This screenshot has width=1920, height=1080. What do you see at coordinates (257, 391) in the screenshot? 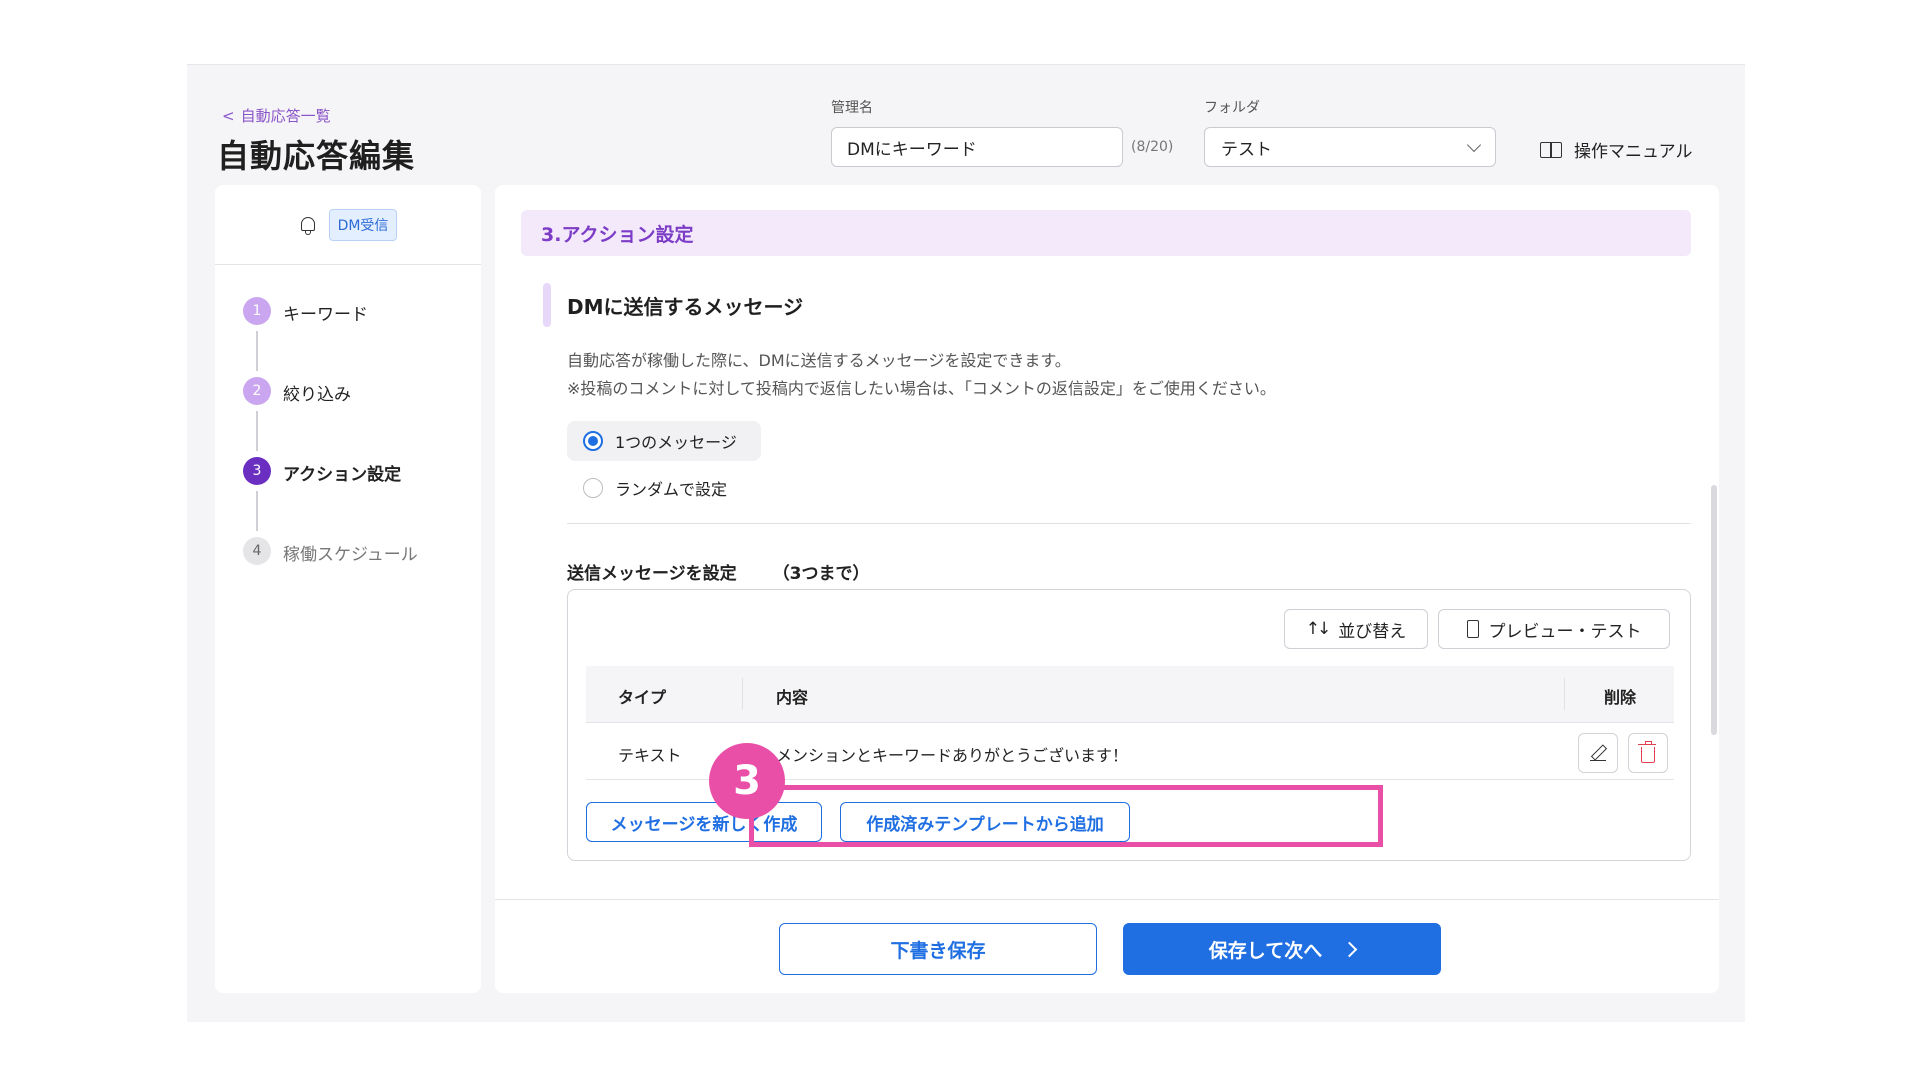
I see `step-number: 2` at bounding box center [257, 391].